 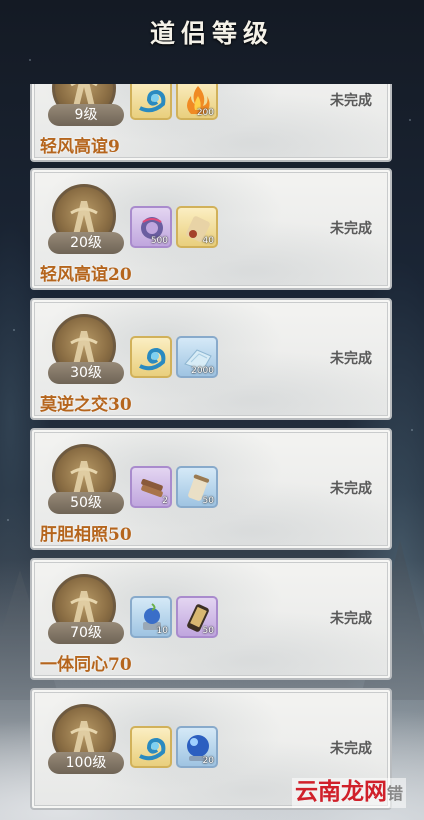 What do you see at coordinates (202, 371) in the screenshot?
I see `reward-qty: 2000` at bounding box center [202, 371].